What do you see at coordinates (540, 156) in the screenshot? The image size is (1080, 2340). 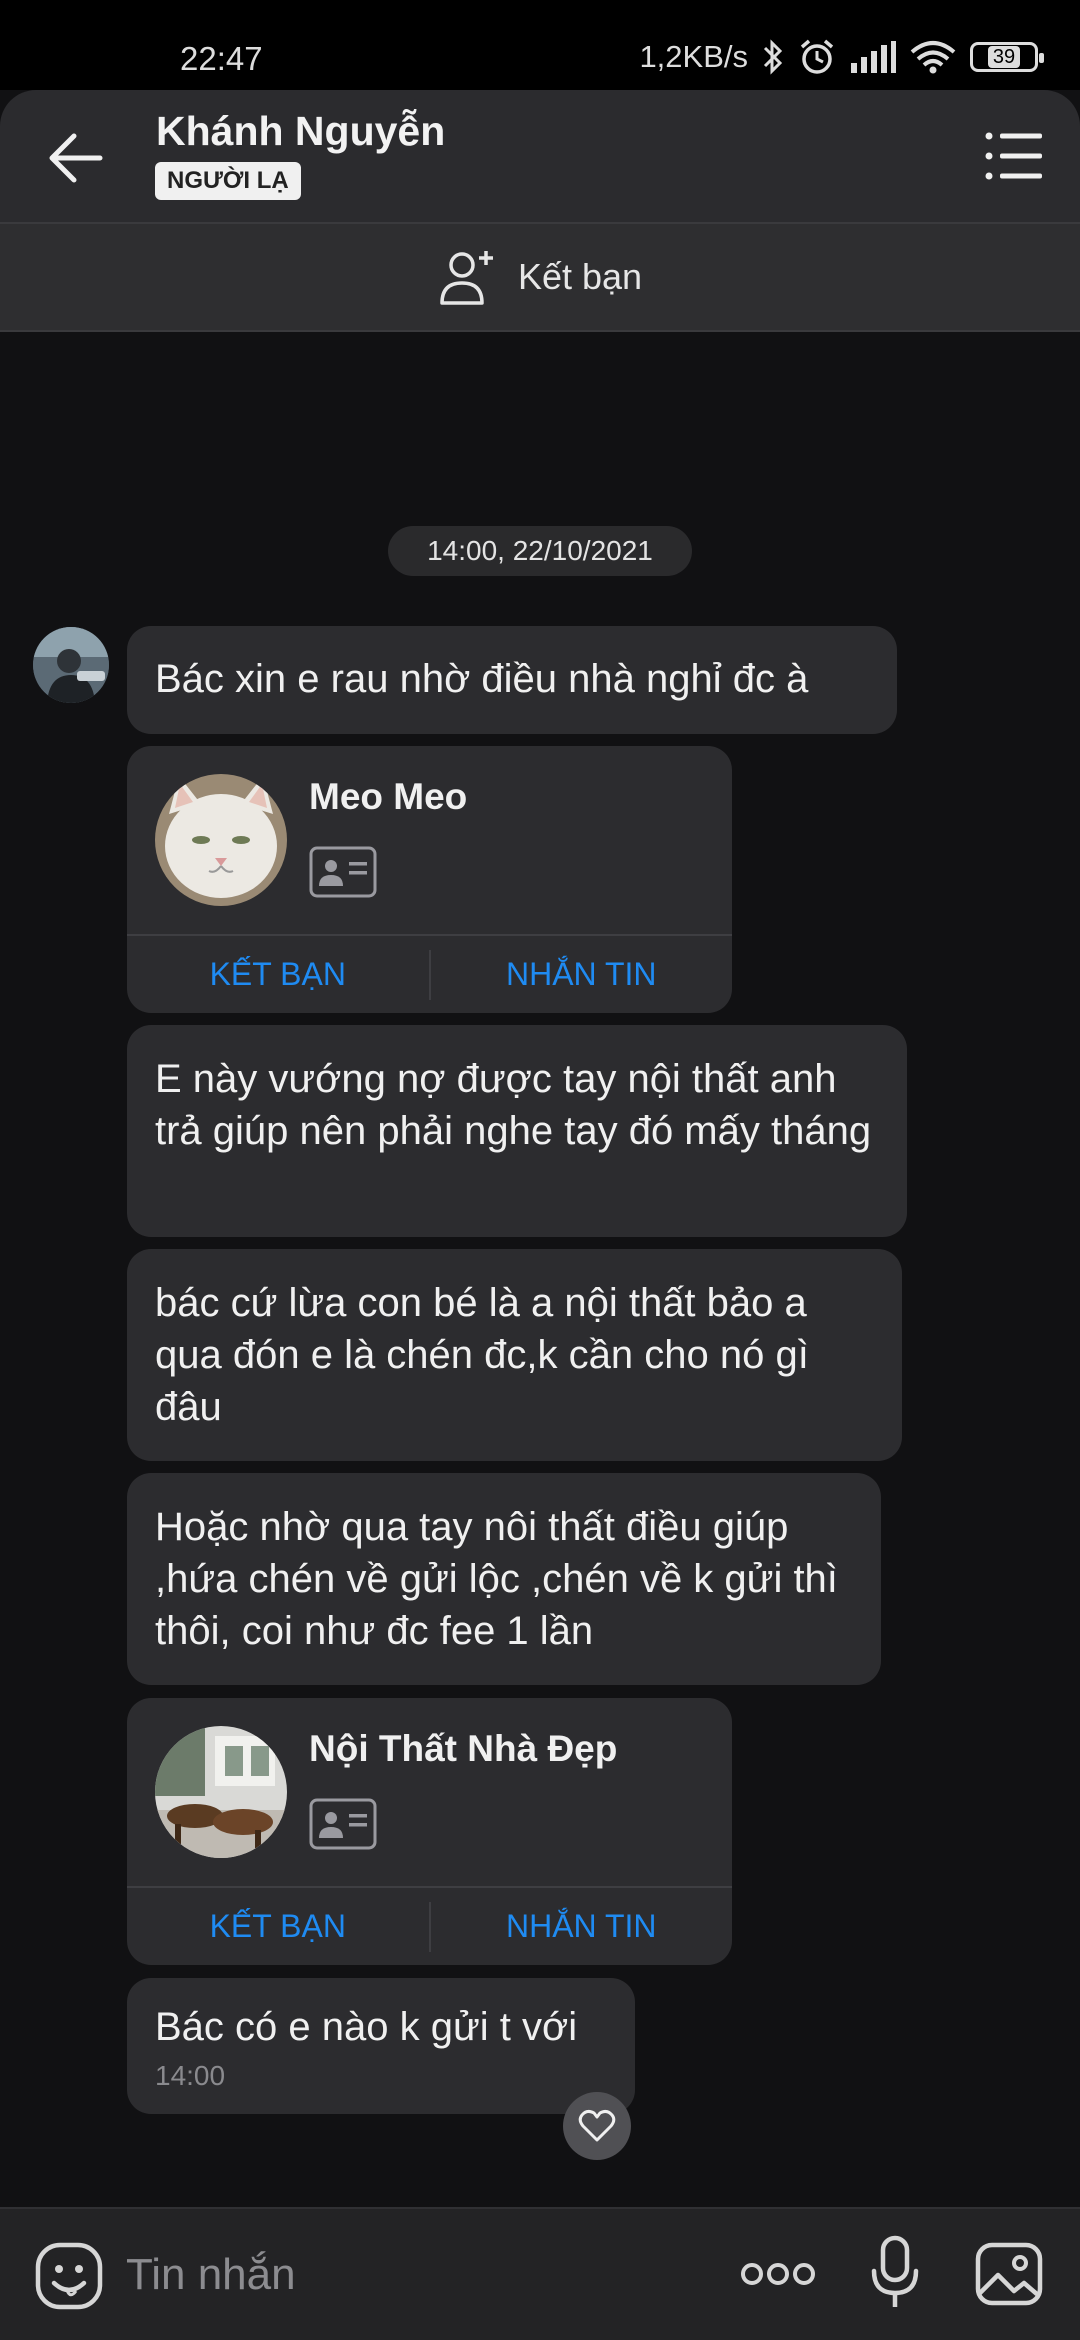 I see `chat-header: Khánh Nguyễn NGƯỜI LẠ` at bounding box center [540, 156].